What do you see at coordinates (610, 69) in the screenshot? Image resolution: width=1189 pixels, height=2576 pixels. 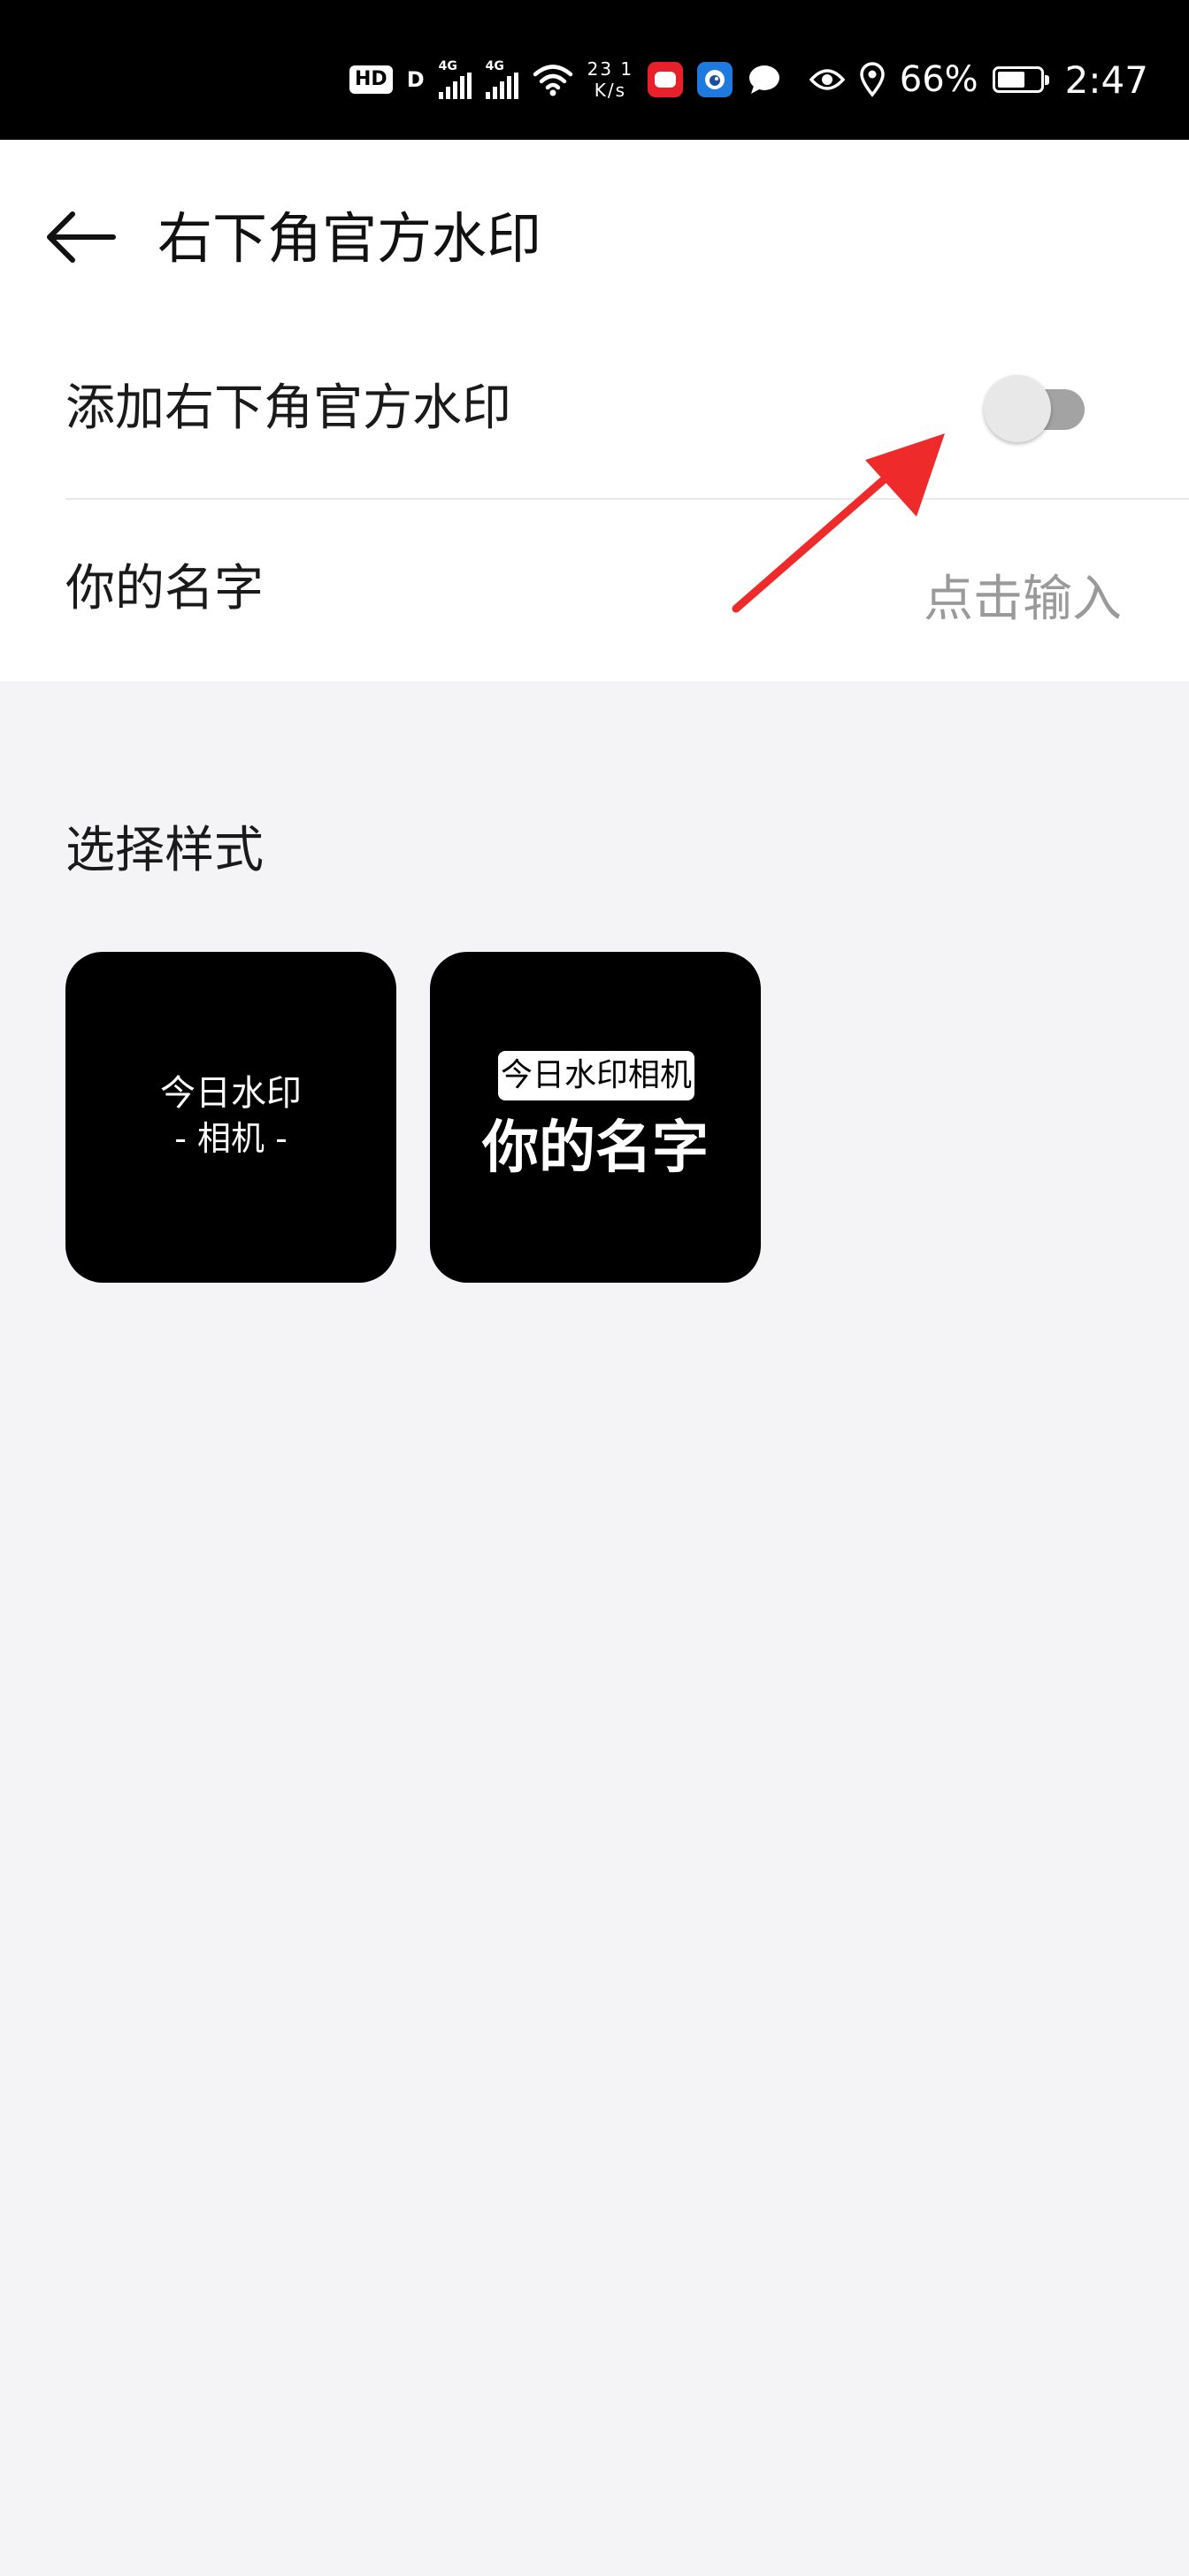 I see `network-speed-value: 23 1` at bounding box center [610, 69].